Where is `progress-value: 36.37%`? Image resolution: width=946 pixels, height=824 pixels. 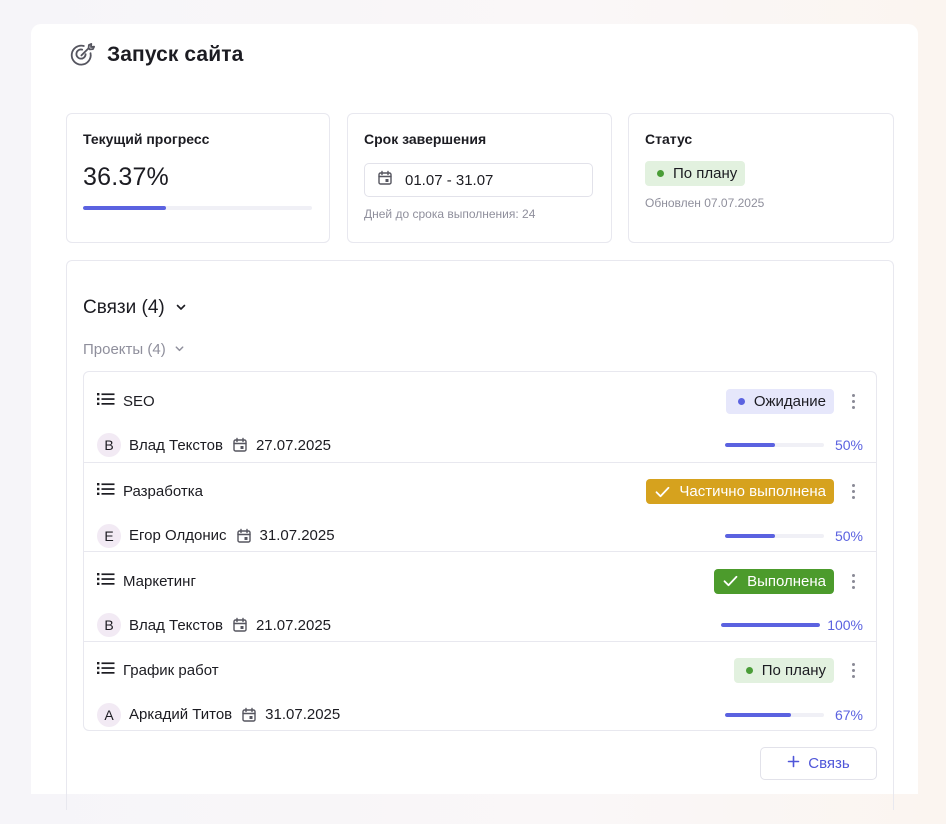
progress-value: 36.37% is located at coordinates (126, 177).